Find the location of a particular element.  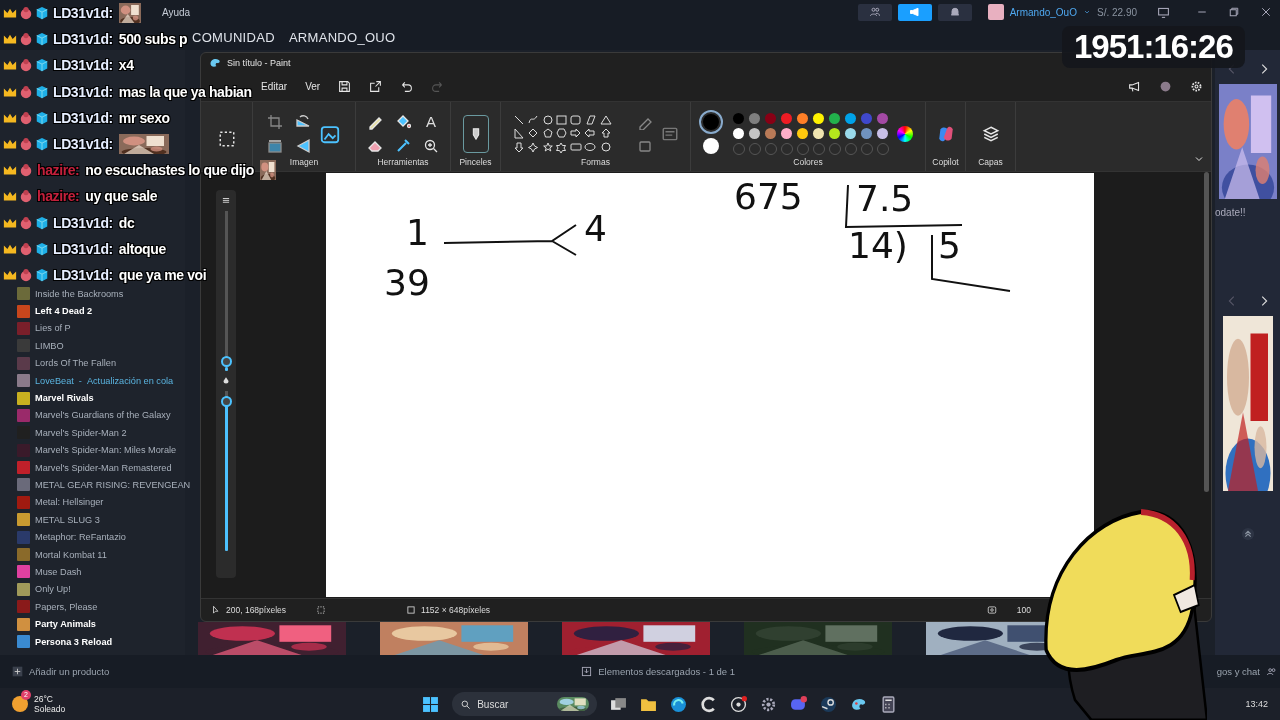

magnifier-icon is located at coordinates (431, 145).